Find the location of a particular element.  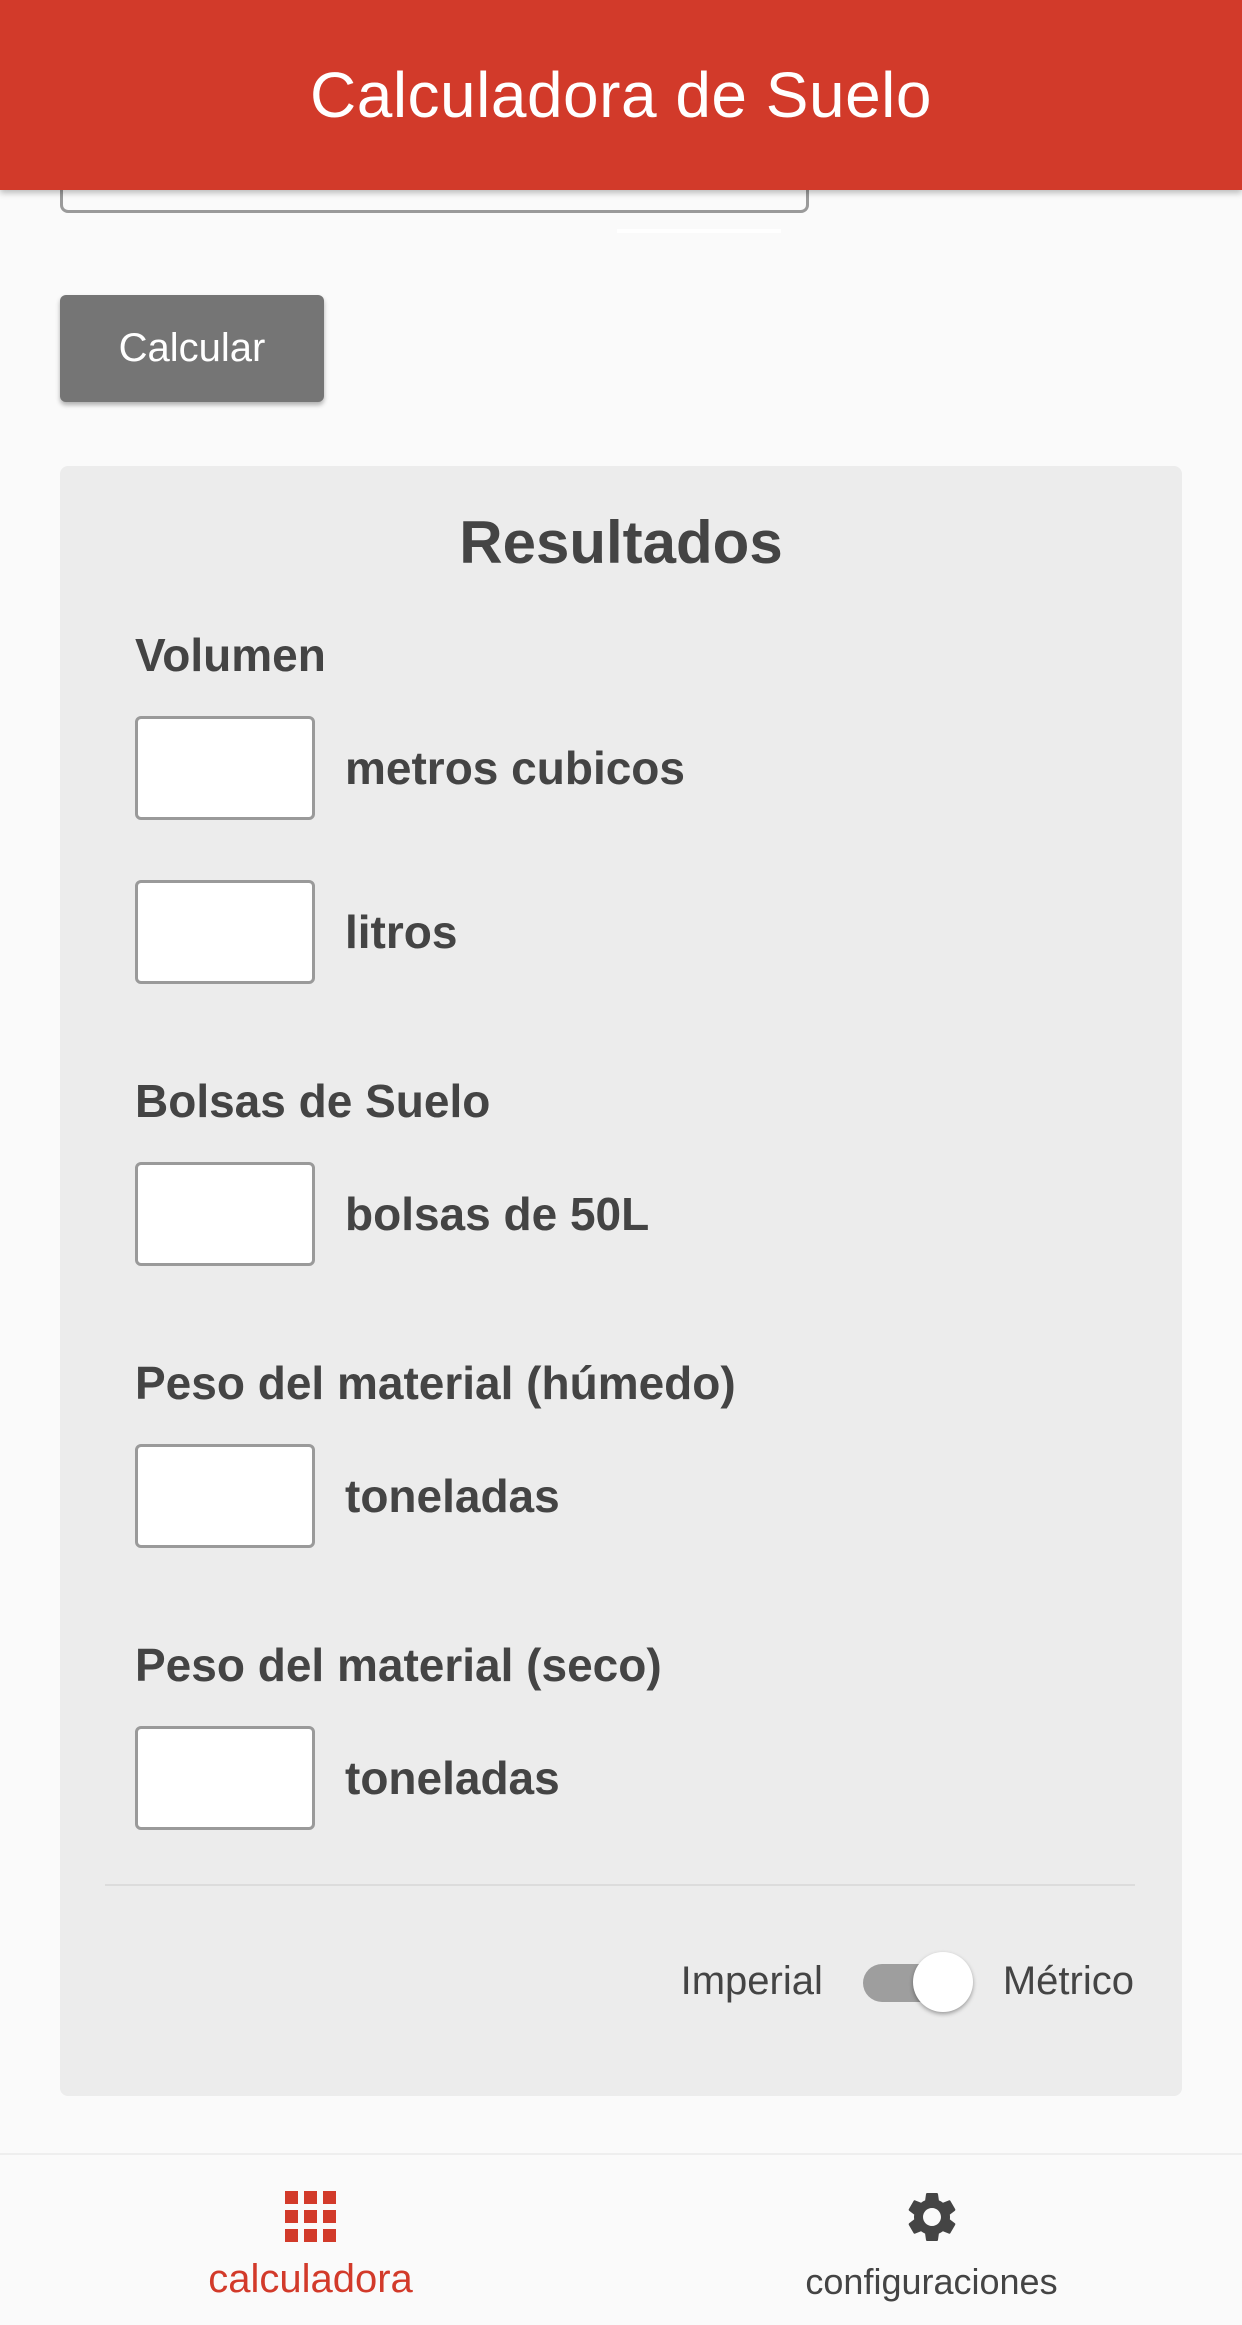

unit-toggle-row: Imperial Métrico is located at coordinates (907, 1981).